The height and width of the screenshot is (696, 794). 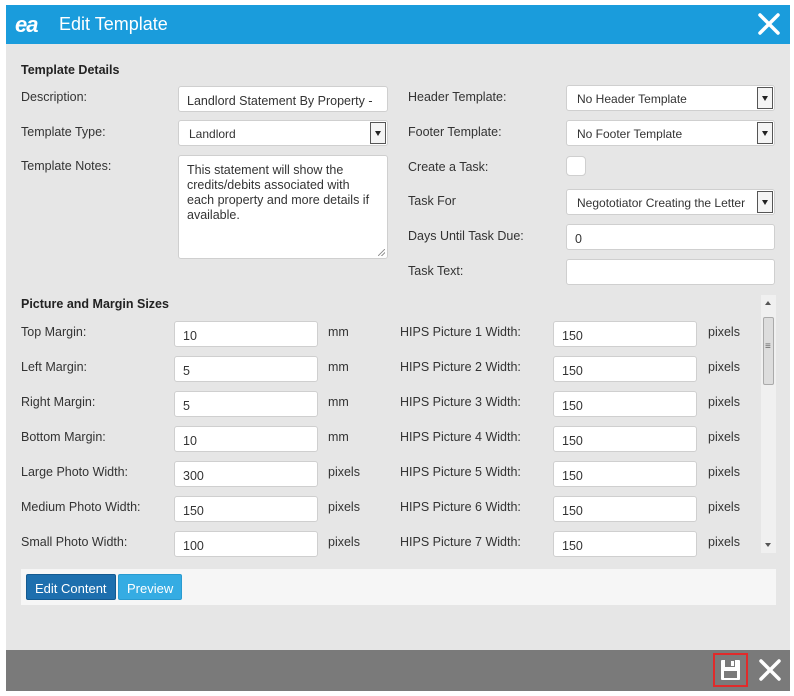 What do you see at coordinates (670, 237) in the screenshot?
I see `days-until-due-input: 0` at bounding box center [670, 237].